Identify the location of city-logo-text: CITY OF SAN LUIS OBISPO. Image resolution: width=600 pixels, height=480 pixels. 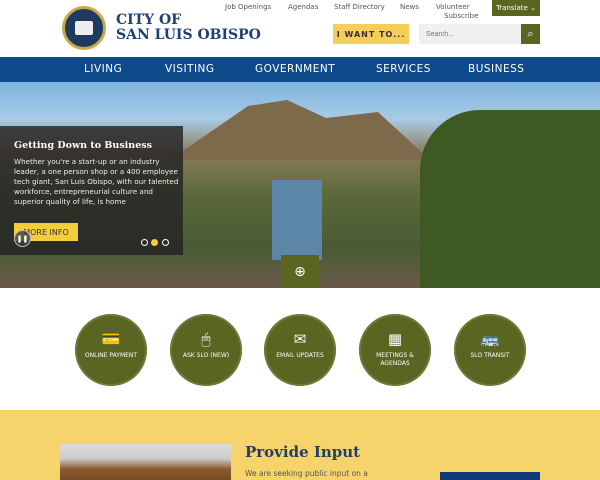
(188, 28).